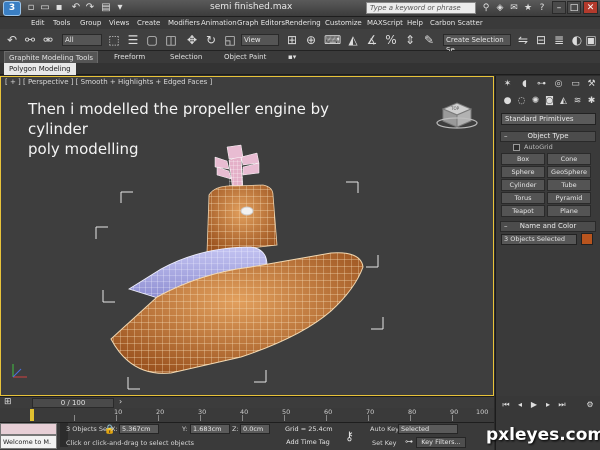 Image resolution: width=600 pixels, height=450 pixels. I want to click on communication-icon: ✉, so click(514, 8).